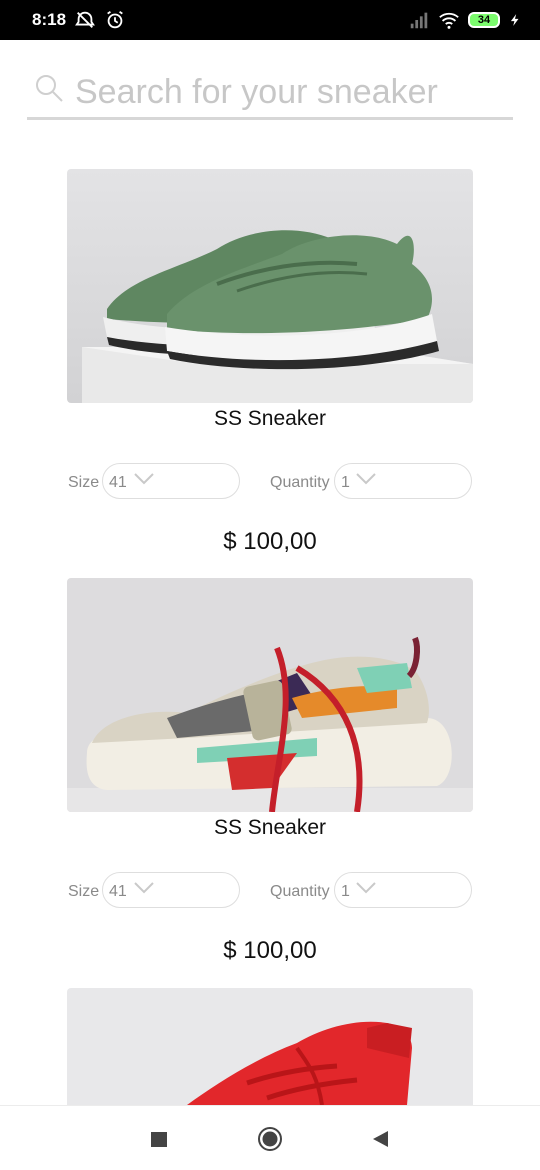 The height and width of the screenshot is (1170, 540). Describe the element at coordinates (514, 20) in the screenshot. I see `charging-icon` at that location.